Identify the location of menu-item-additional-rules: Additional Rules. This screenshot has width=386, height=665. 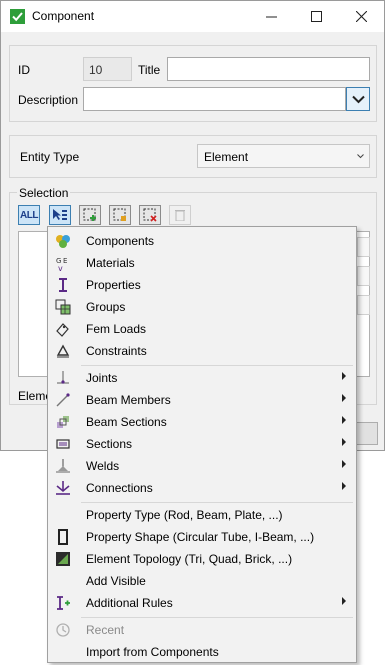
(202, 603).